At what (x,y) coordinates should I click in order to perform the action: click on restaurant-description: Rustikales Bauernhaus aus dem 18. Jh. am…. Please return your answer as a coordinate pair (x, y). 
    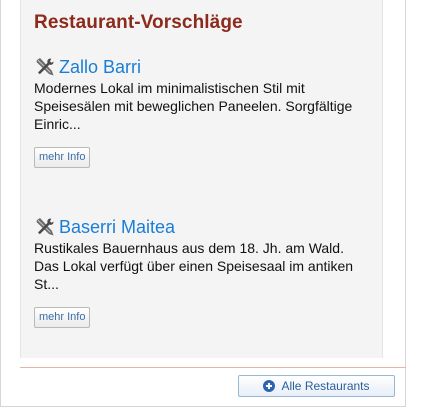
    Looking at the image, I should click on (194, 266).